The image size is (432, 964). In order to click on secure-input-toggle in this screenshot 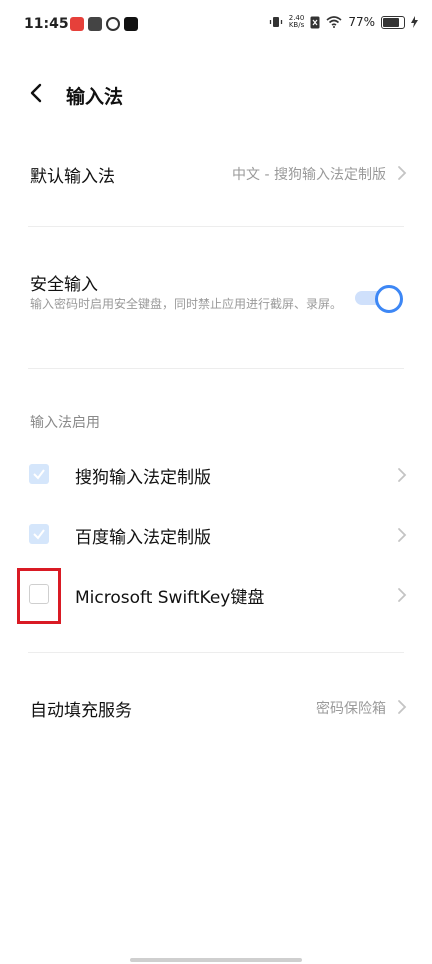, I will do `click(379, 298)`.